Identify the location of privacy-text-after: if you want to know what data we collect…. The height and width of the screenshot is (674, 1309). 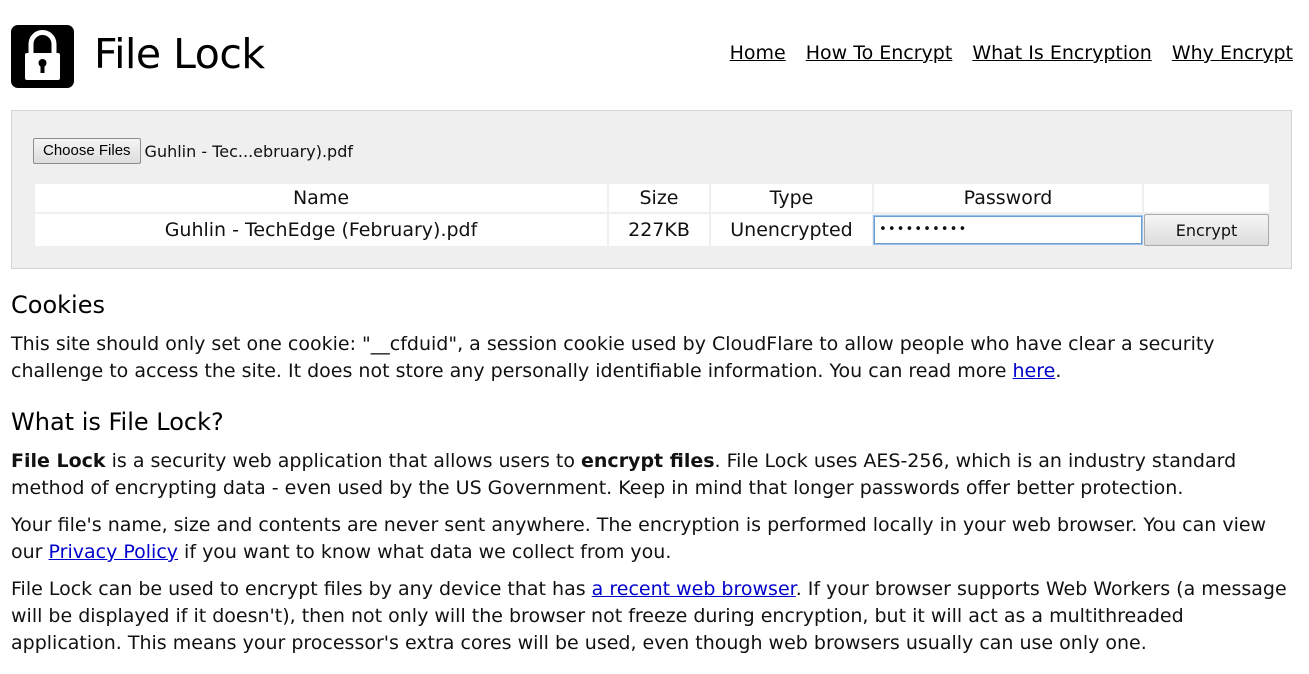
(425, 552).